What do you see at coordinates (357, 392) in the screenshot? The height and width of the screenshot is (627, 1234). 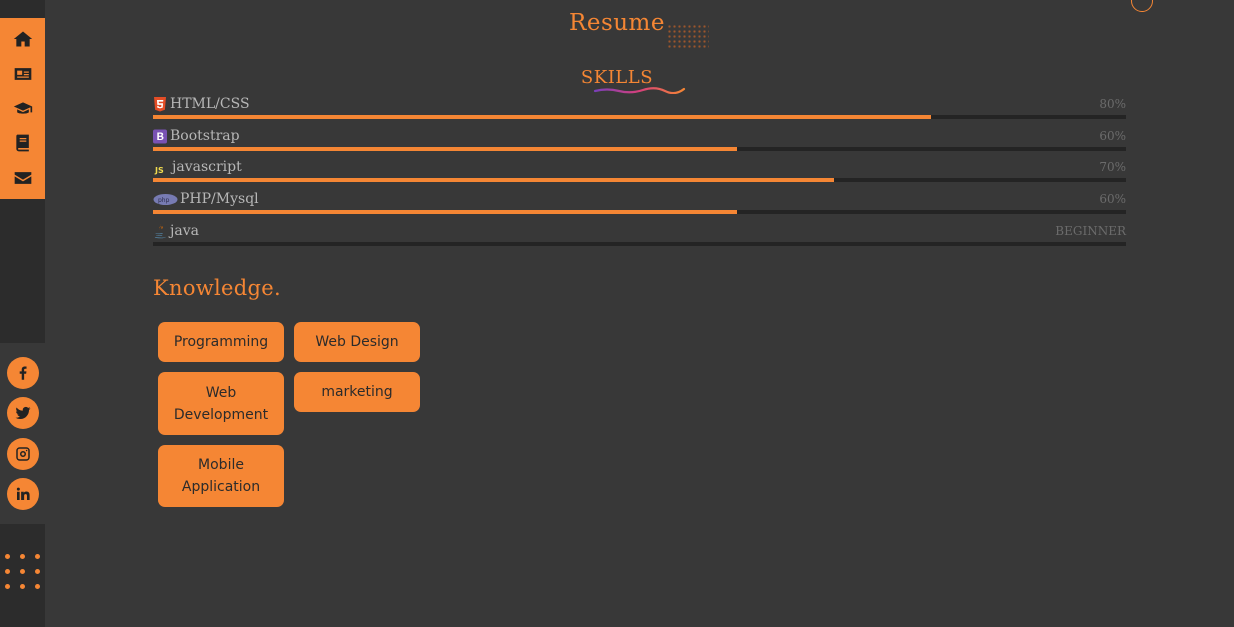 I see `knowledge-tag: marketing` at bounding box center [357, 392].